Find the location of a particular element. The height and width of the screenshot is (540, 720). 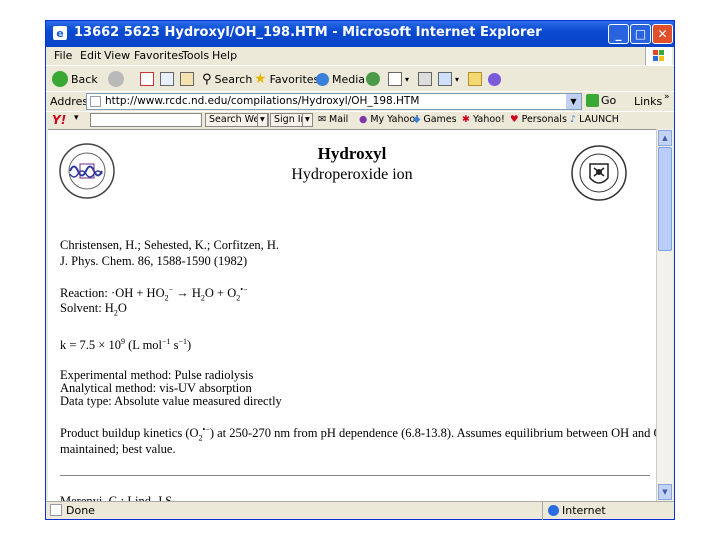

page-subtitle: Hydroperoxide ion is located at coordinates (352, 174).